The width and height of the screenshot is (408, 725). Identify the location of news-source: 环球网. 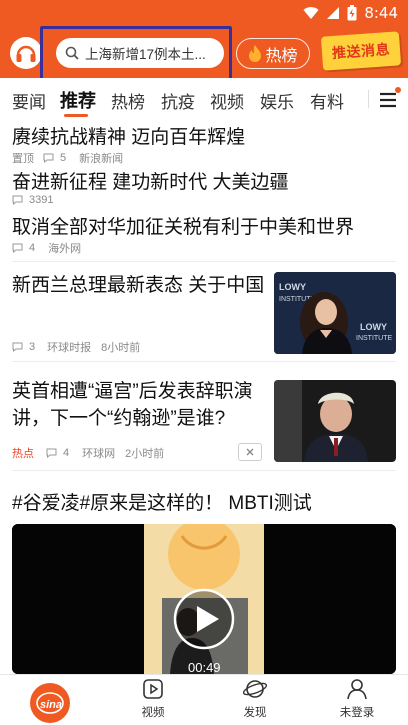
(99, 454).